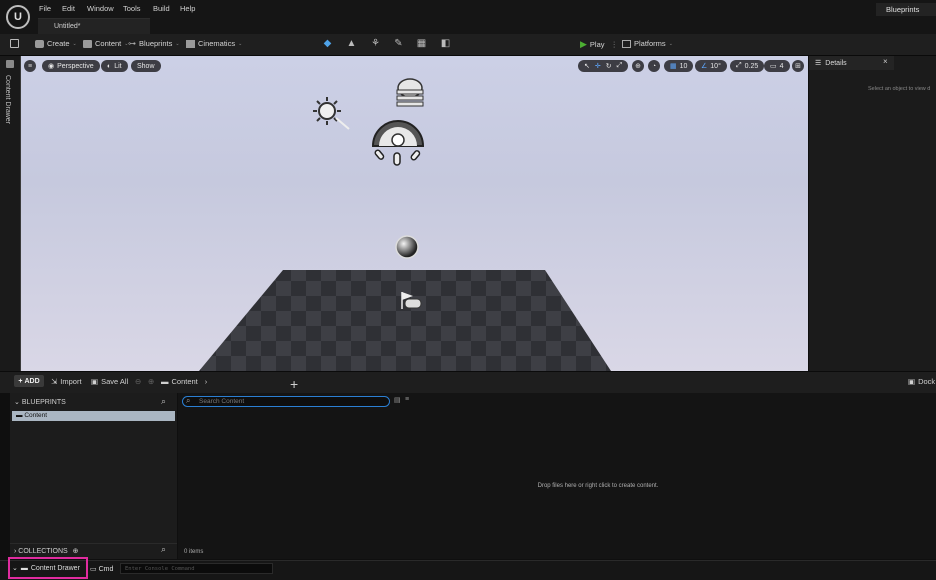  What do you see at coordinates (18, 17) in the screenshot?
I see `unreal-logo: U` at bounding box center [18, 17].